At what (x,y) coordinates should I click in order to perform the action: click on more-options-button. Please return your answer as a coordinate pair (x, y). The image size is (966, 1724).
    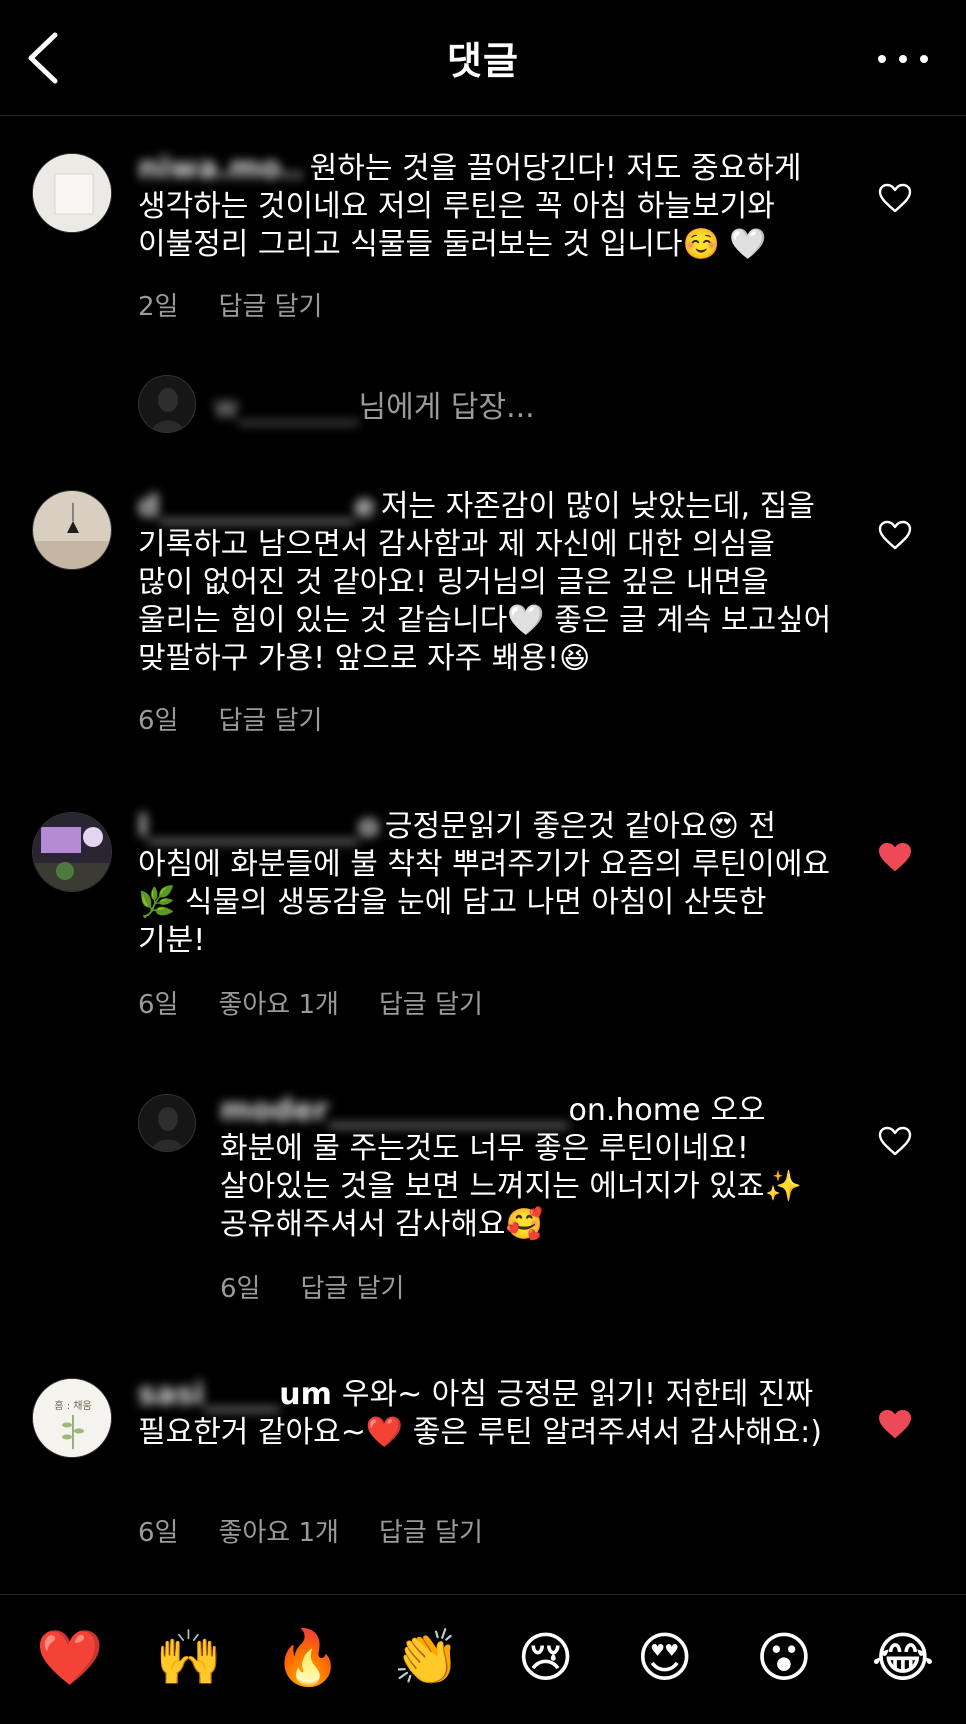
    Looking at the image, I should click on (903, 59).